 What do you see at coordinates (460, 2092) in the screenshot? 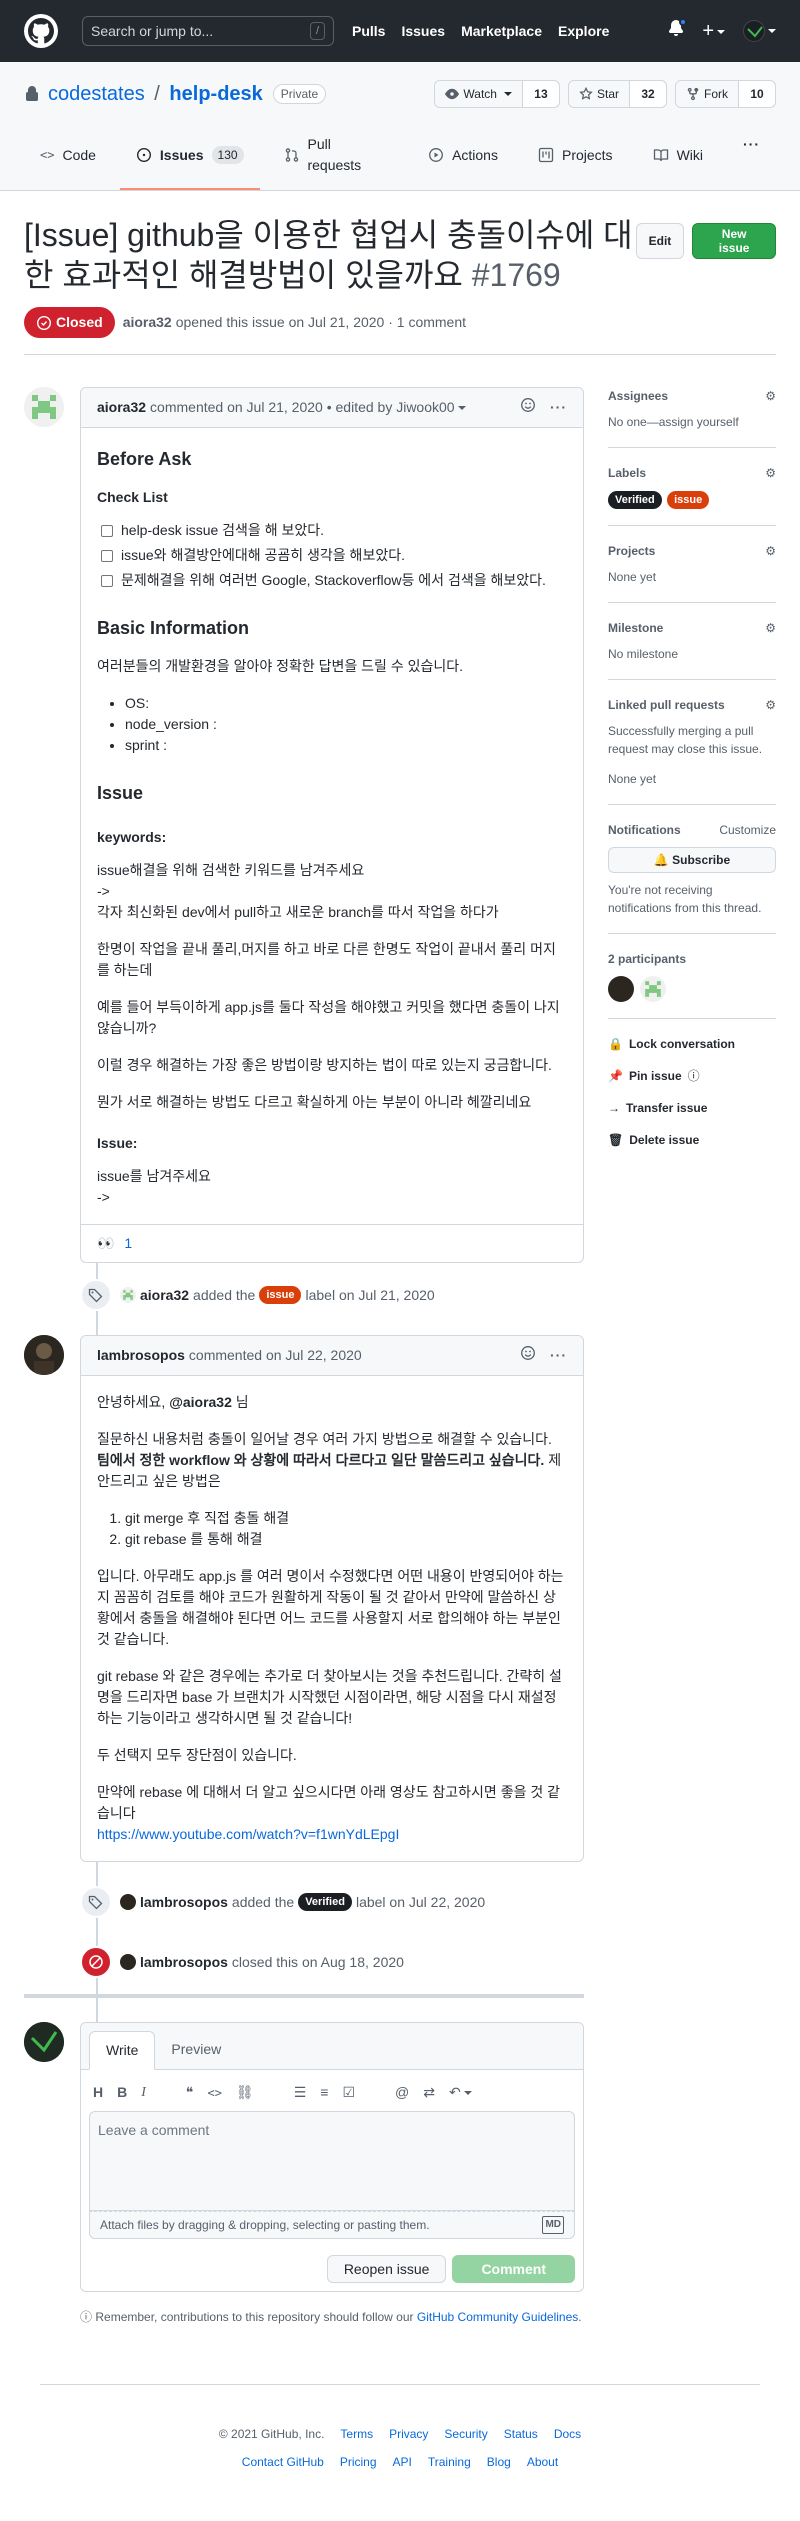
I see `reply-icon: ↶` at bounding box center [460, 2092].